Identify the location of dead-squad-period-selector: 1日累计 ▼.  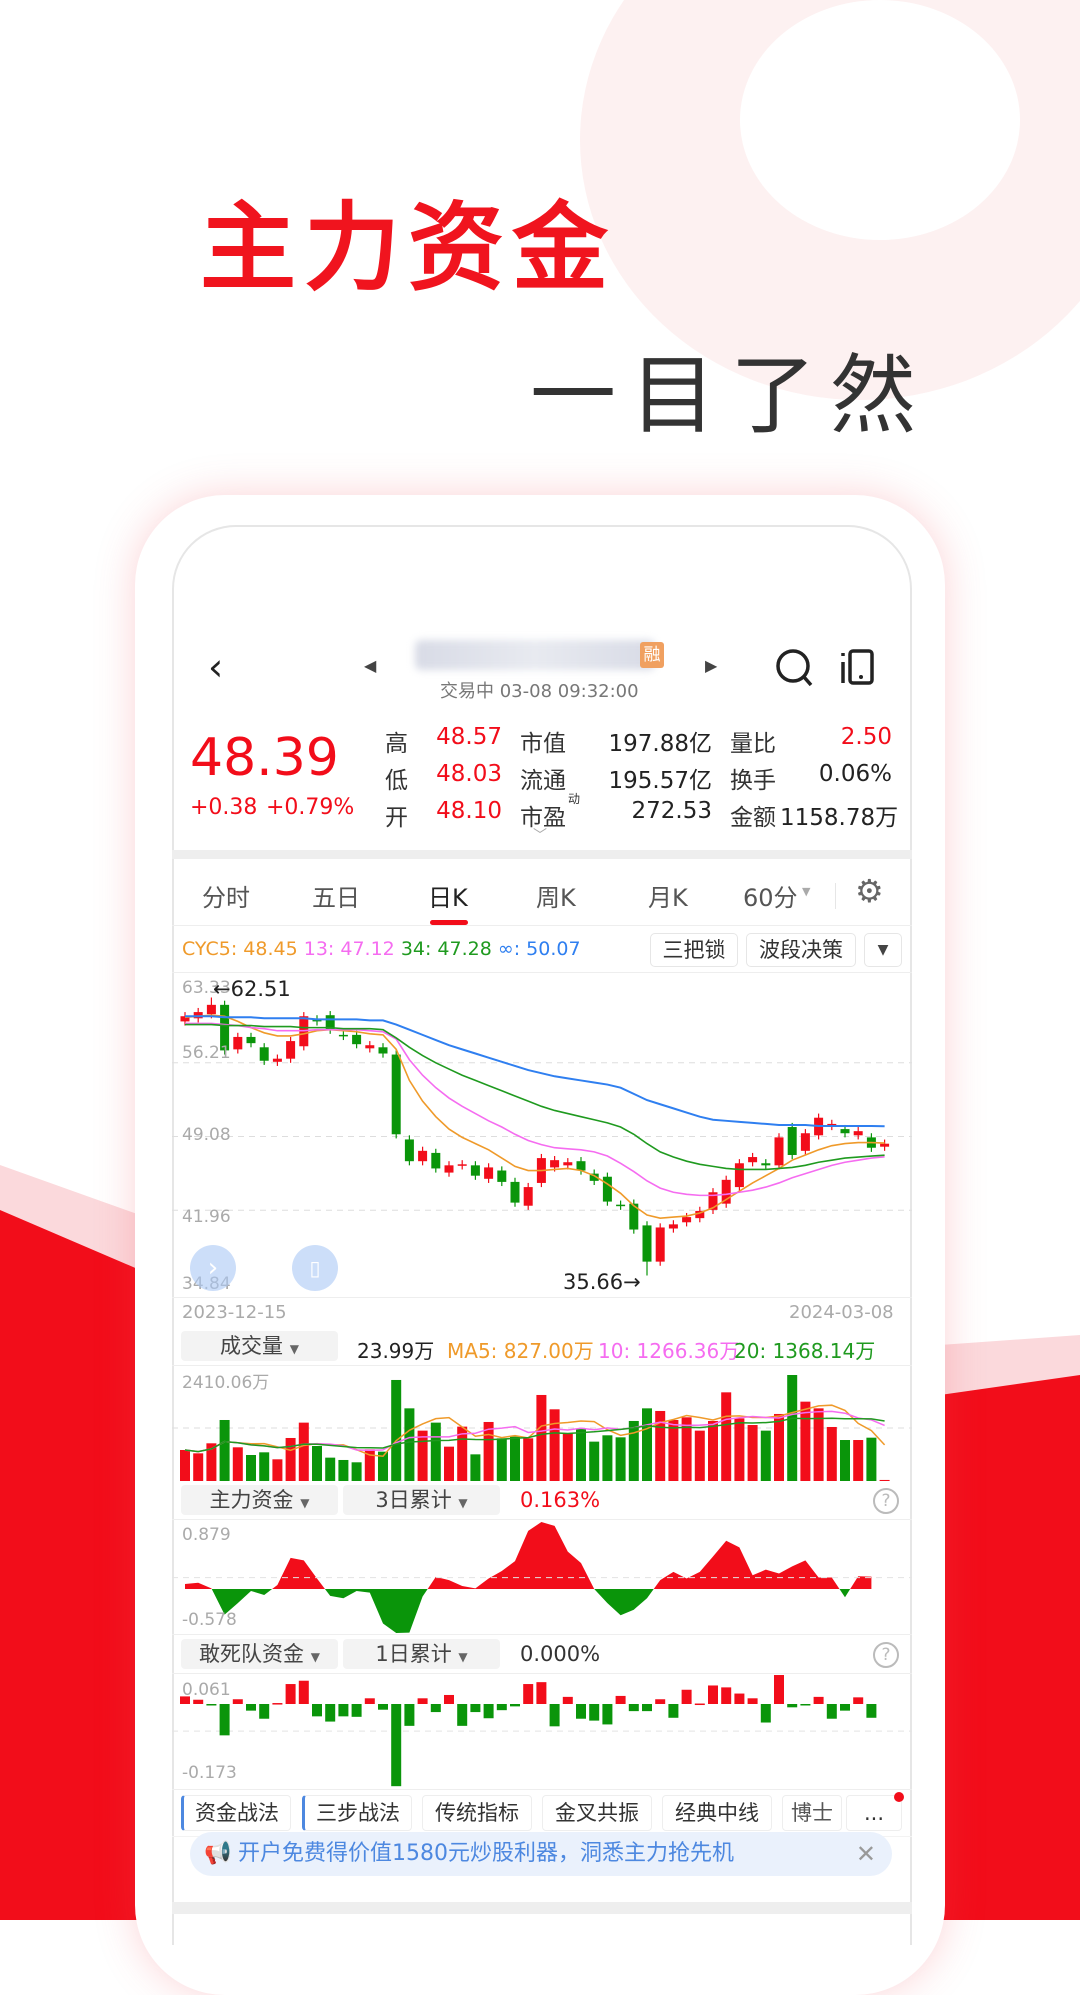
(421, 1654).